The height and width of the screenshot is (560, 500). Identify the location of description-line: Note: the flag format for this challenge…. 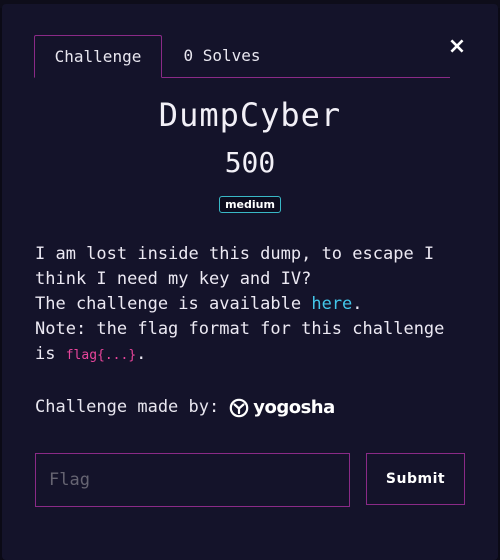
(255, 342).